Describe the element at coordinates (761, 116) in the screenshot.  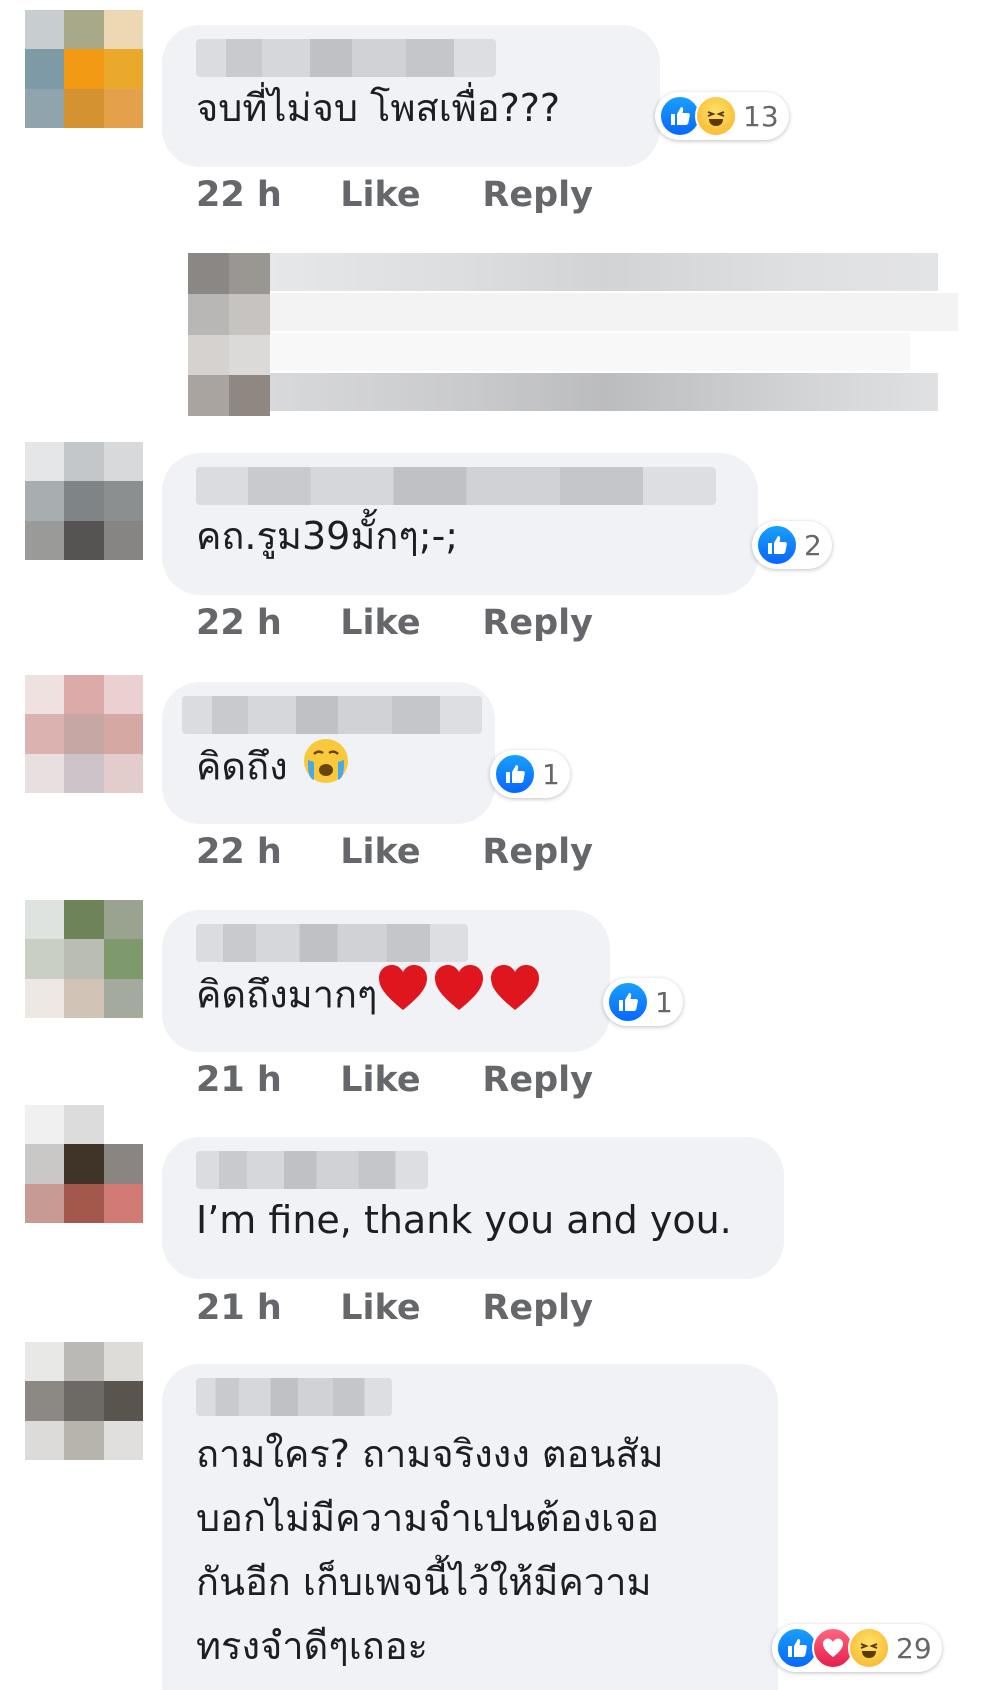
I see `reaction-count: 13` at that location.